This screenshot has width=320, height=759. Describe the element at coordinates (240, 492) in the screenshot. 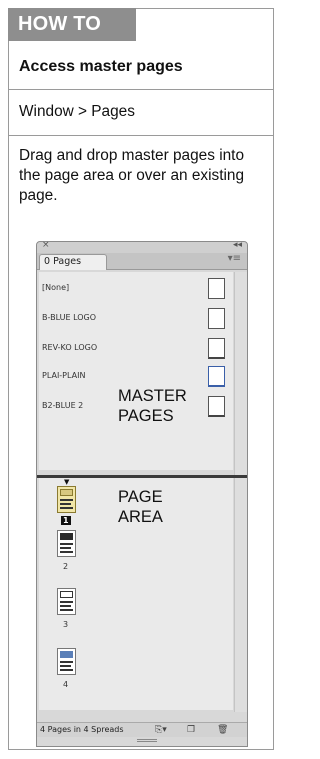

I see `scrollbar` at that location.